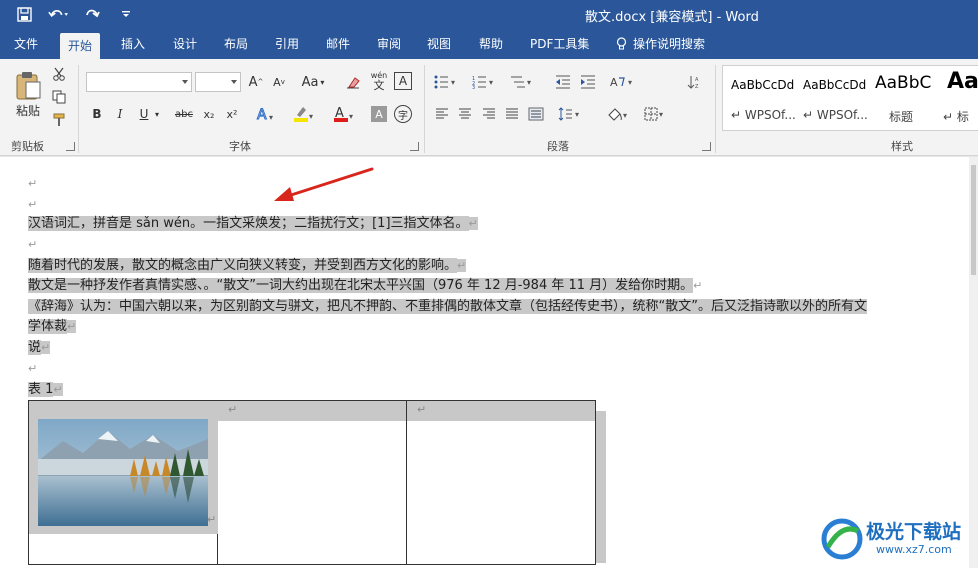 This screenshot has height=568, width=978. I want to click on undo-icon, so click(58, 14).